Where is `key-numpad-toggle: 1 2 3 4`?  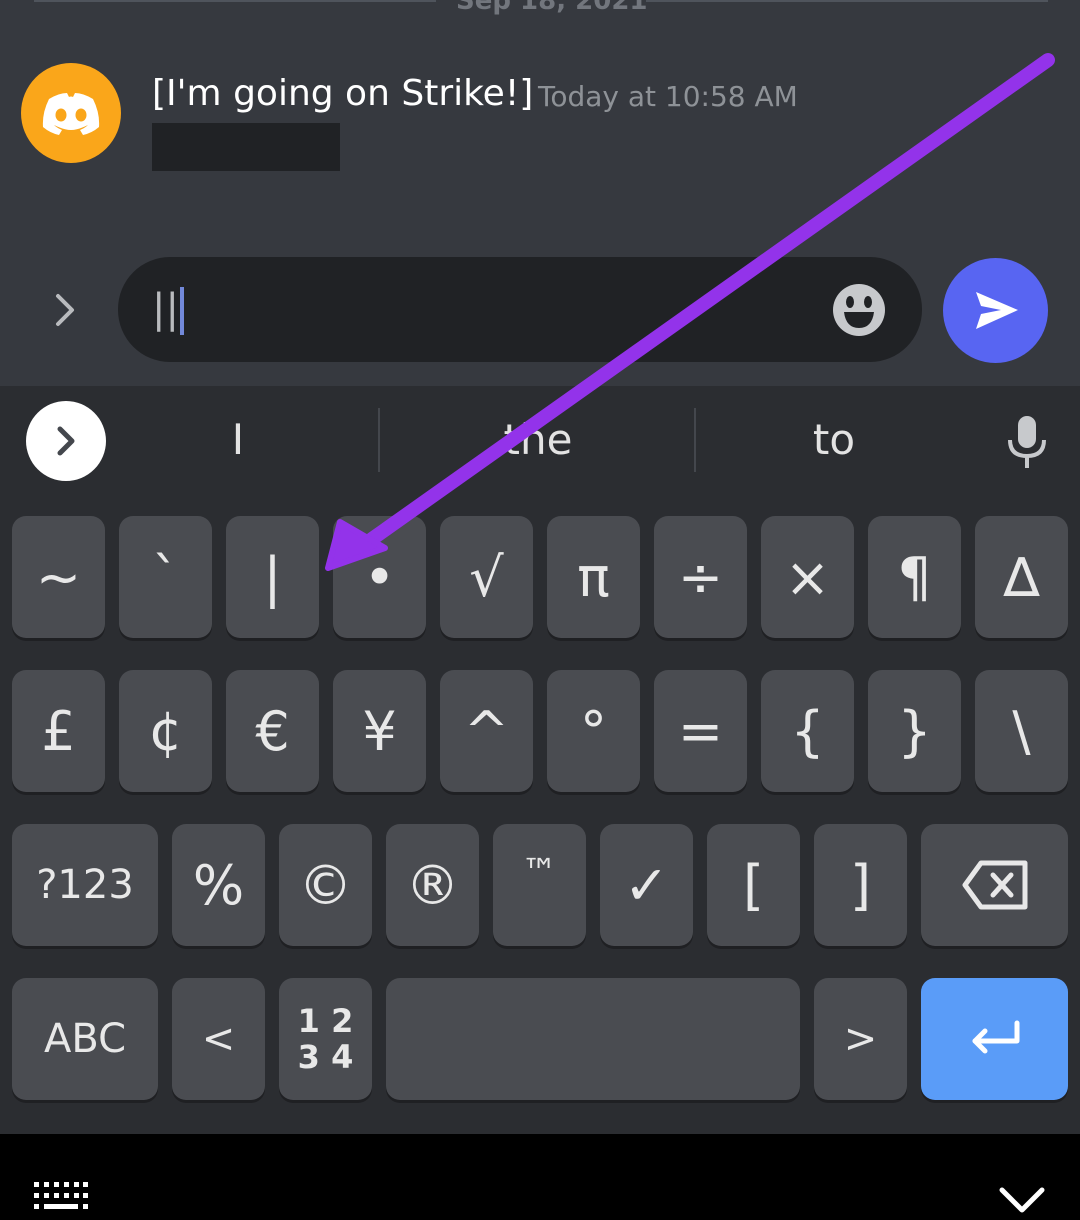 key-numpad-toggle: 1 2 3 4 is located at coordinates (325, 1039).